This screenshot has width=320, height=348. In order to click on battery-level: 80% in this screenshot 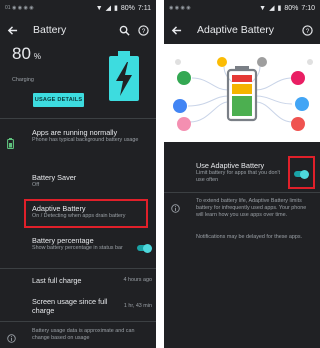, I will do `click(57, 54)`.